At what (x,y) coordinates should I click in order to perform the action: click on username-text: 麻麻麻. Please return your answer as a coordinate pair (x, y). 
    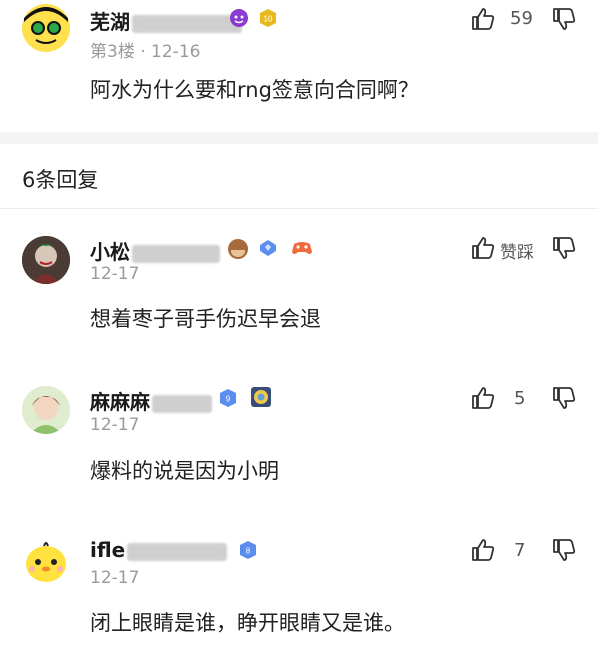
    Looking at the image, I should click on (120, 402).